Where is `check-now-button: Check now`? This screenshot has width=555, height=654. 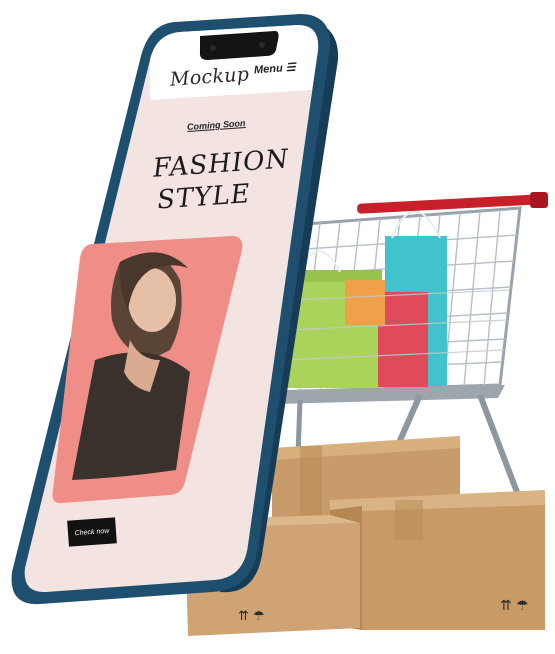 check-now-button: Check now is located at coordinates (92, 532).